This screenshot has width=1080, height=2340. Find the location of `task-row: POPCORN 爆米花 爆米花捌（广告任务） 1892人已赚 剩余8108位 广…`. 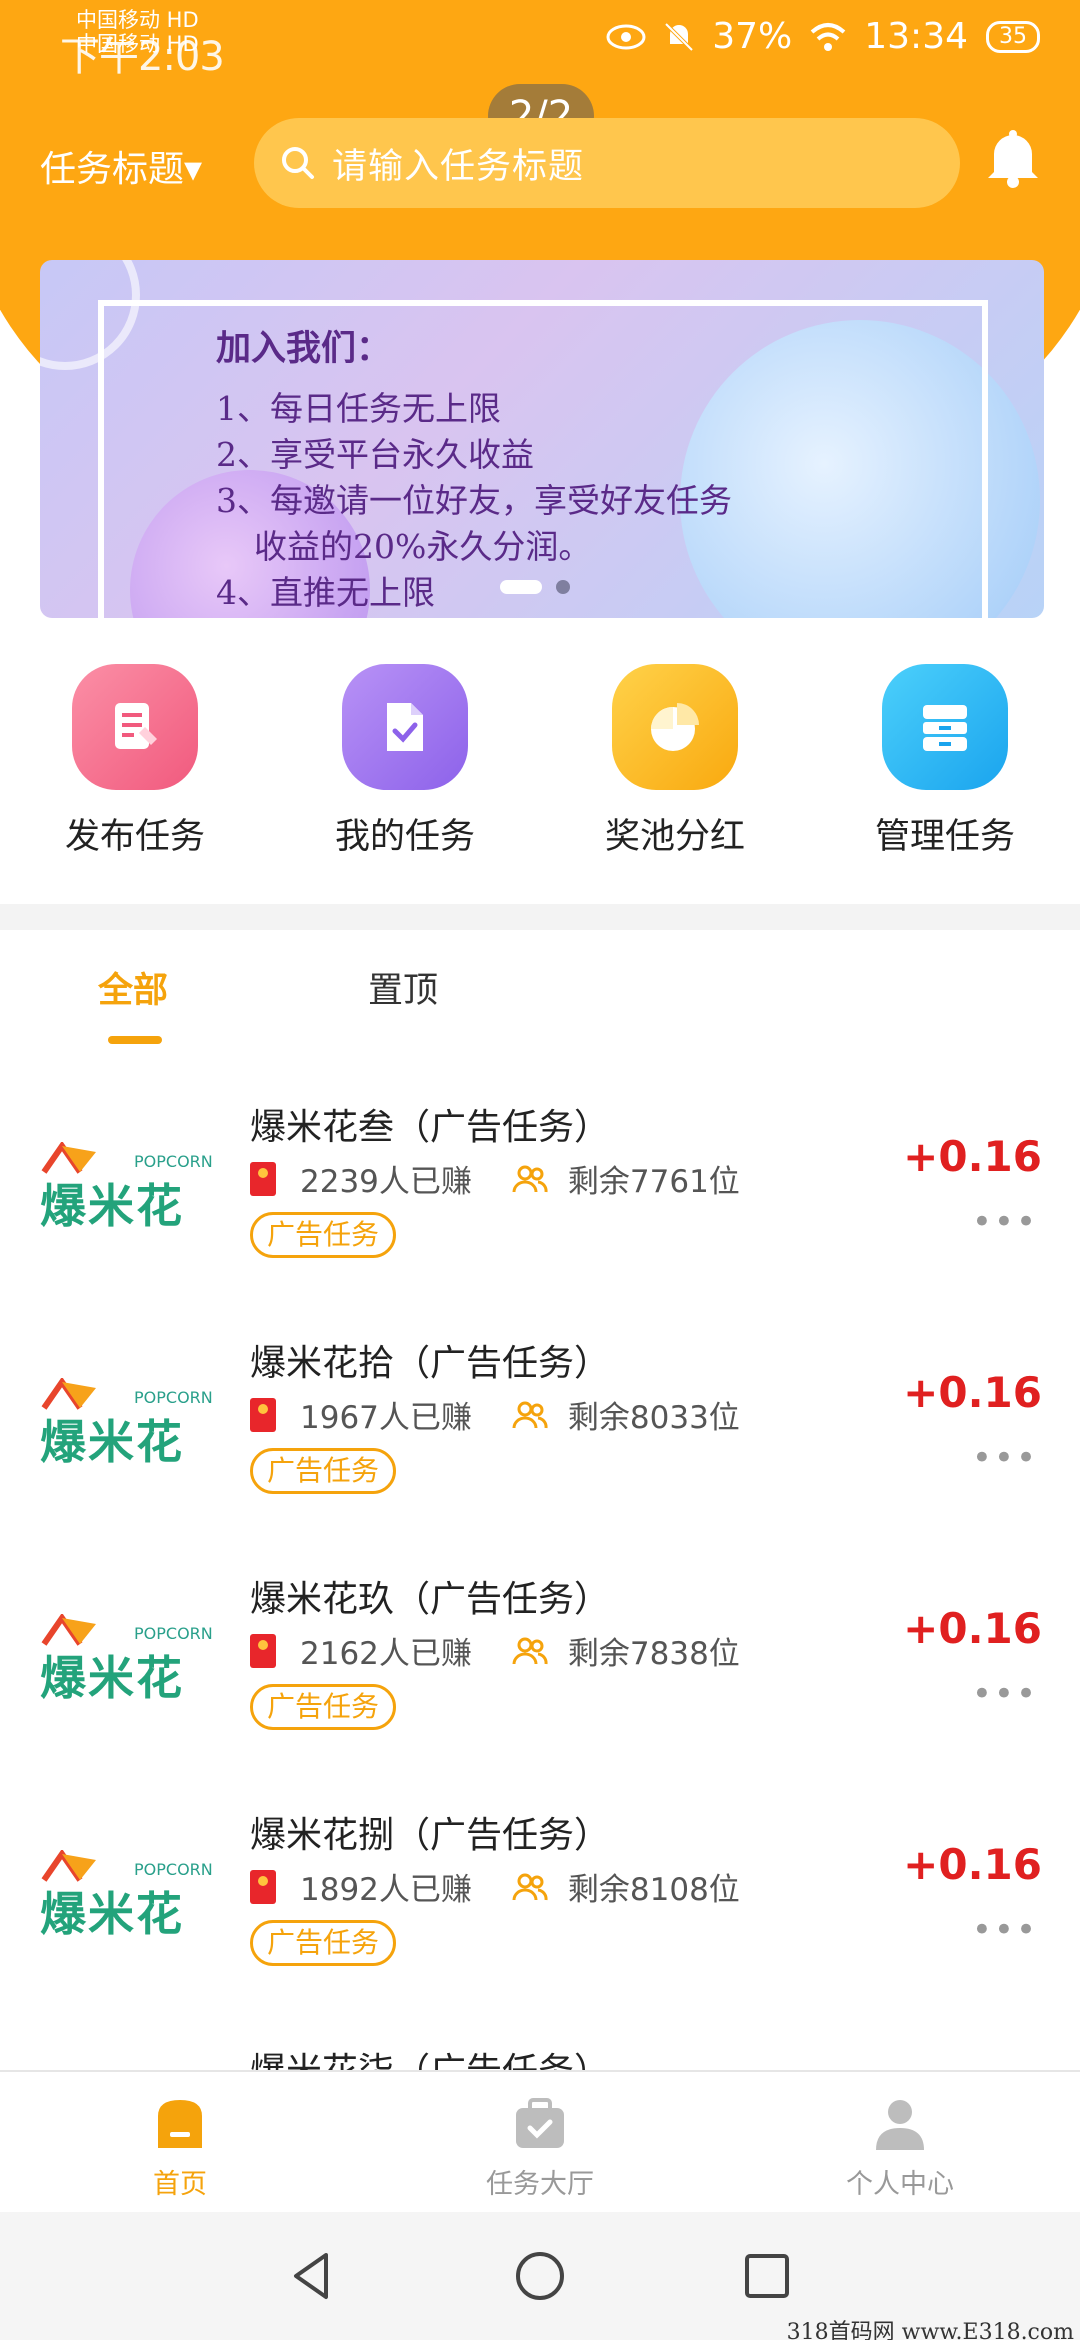

task-row: POPCORN 爆米花 爆米花捌（广告任务） 1892人已赚 剩余8108位 广… is located at coordinates (540, 1916).